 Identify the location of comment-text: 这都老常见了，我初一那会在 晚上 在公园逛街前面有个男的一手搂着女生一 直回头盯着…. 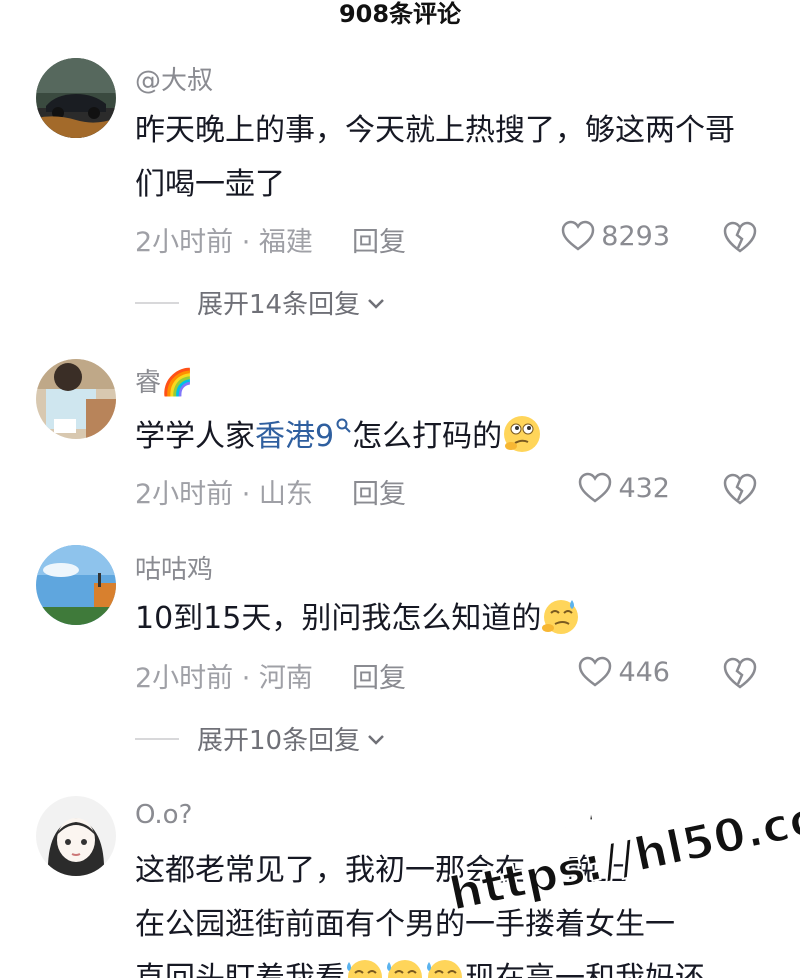
(457, 911).